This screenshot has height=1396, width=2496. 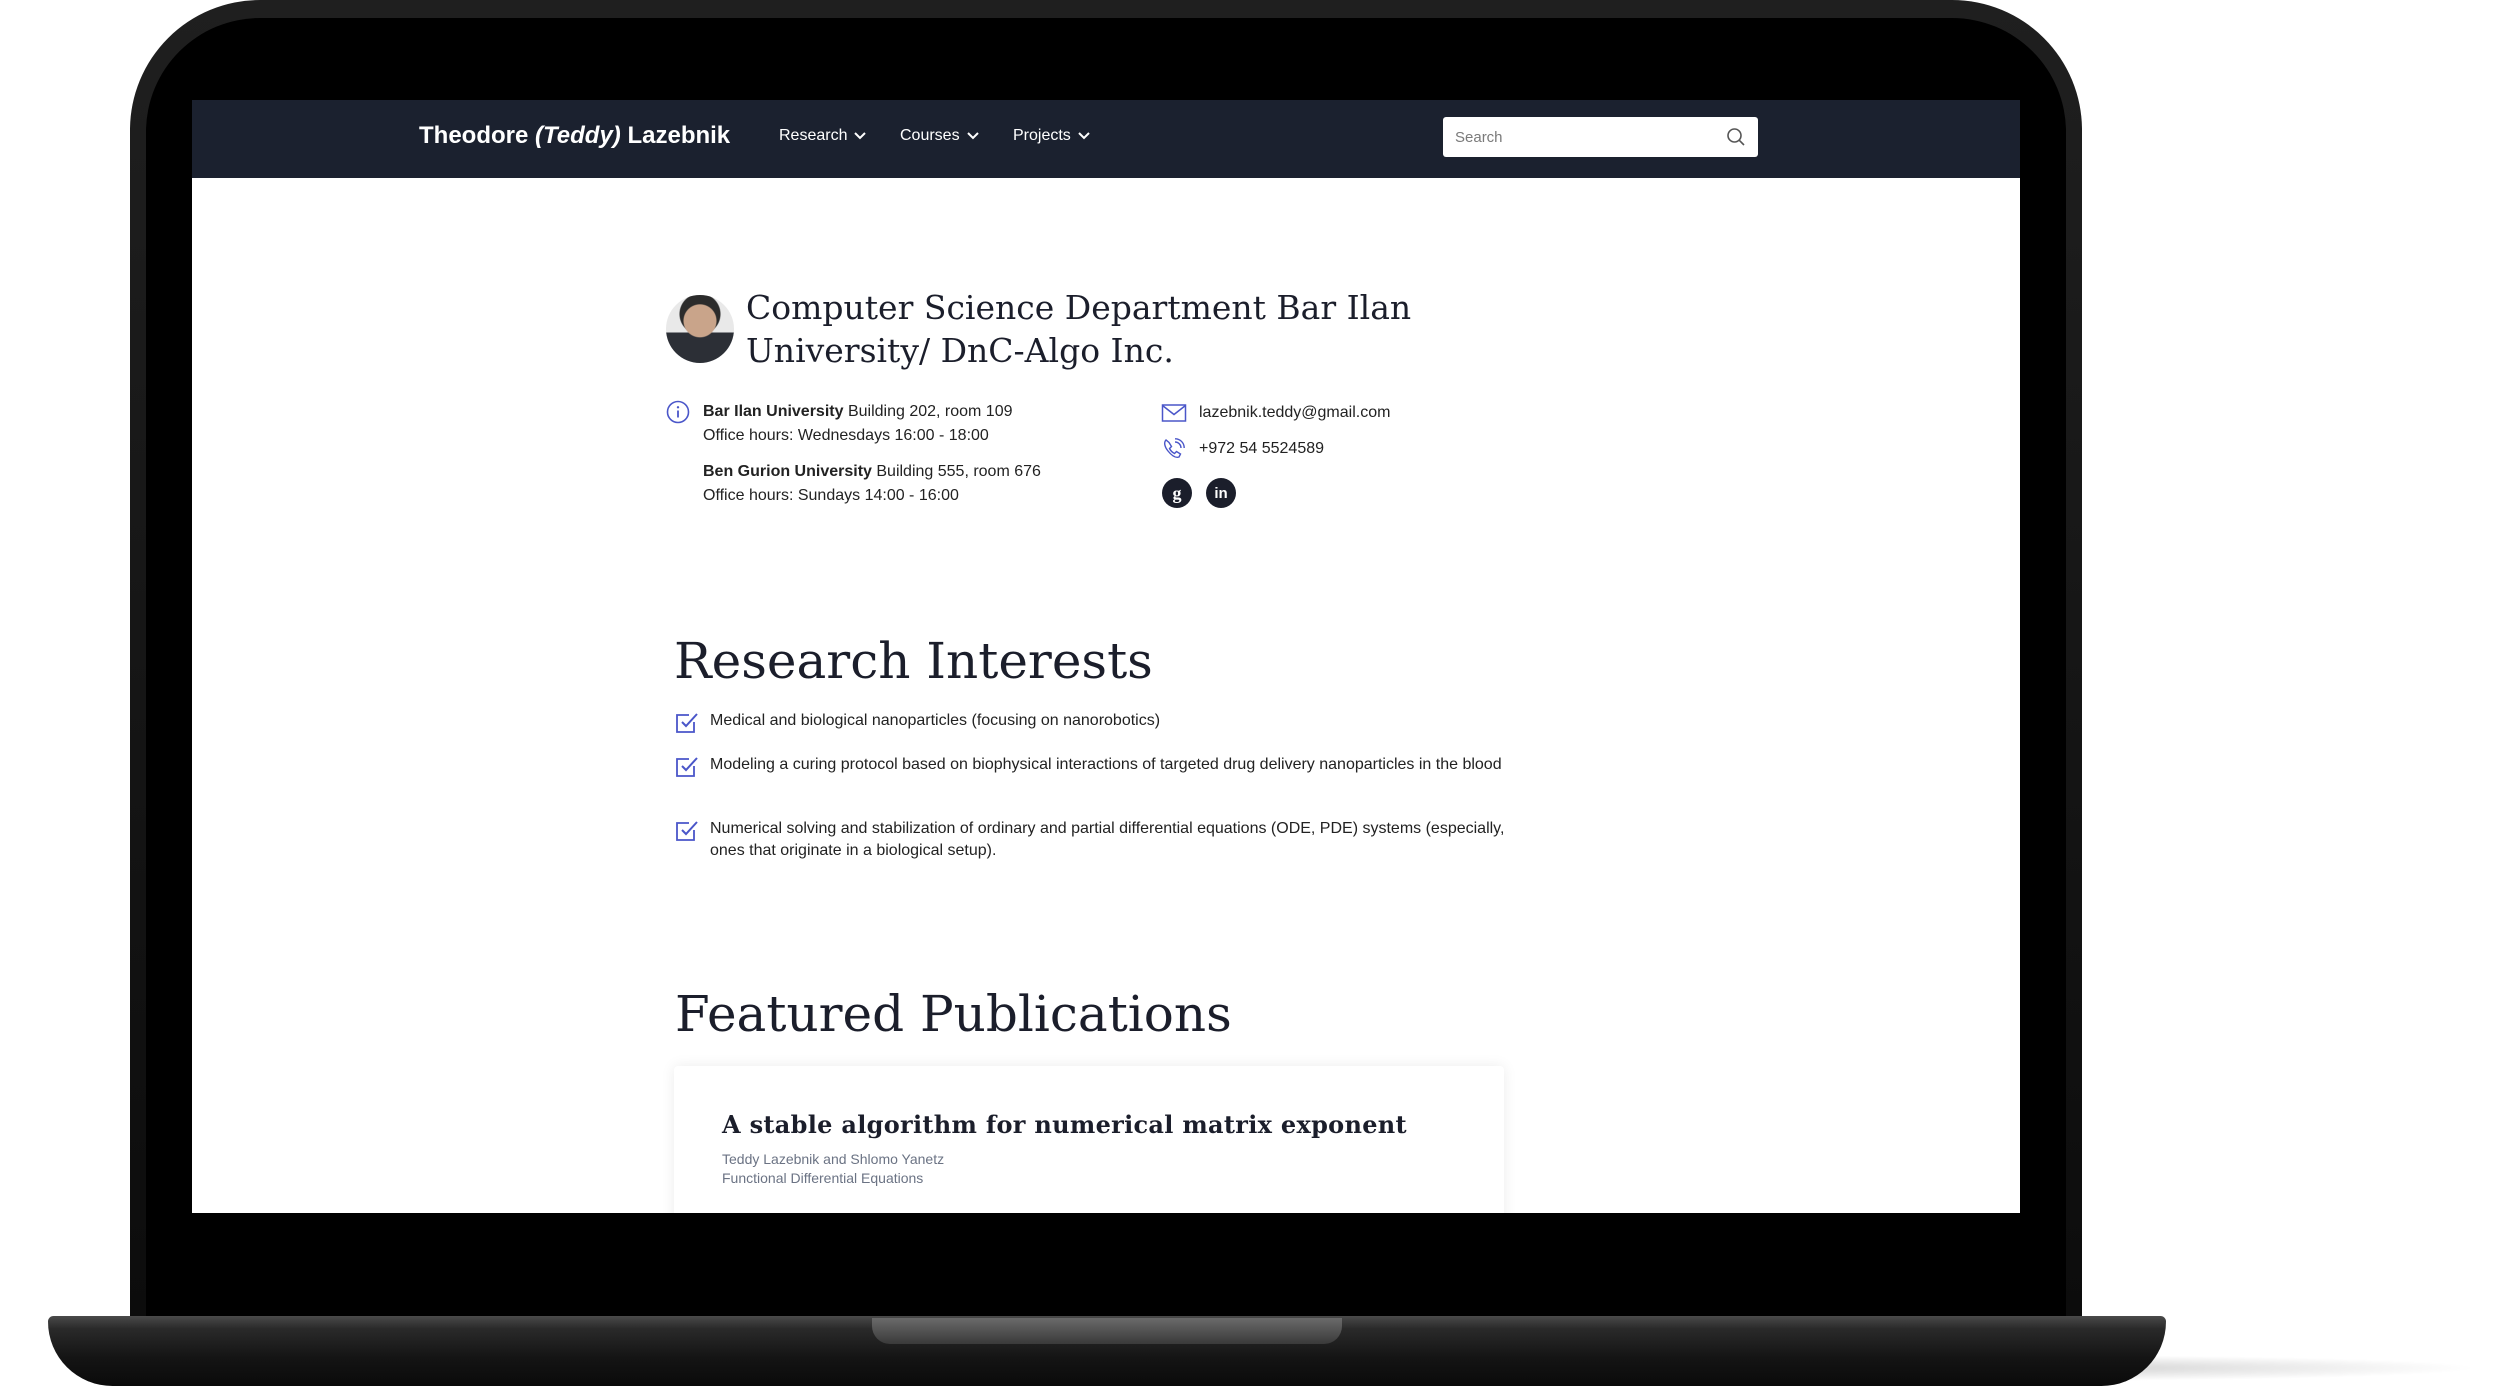 I want to click on brand-last: Lazebnik, so click(x=675, y=135).